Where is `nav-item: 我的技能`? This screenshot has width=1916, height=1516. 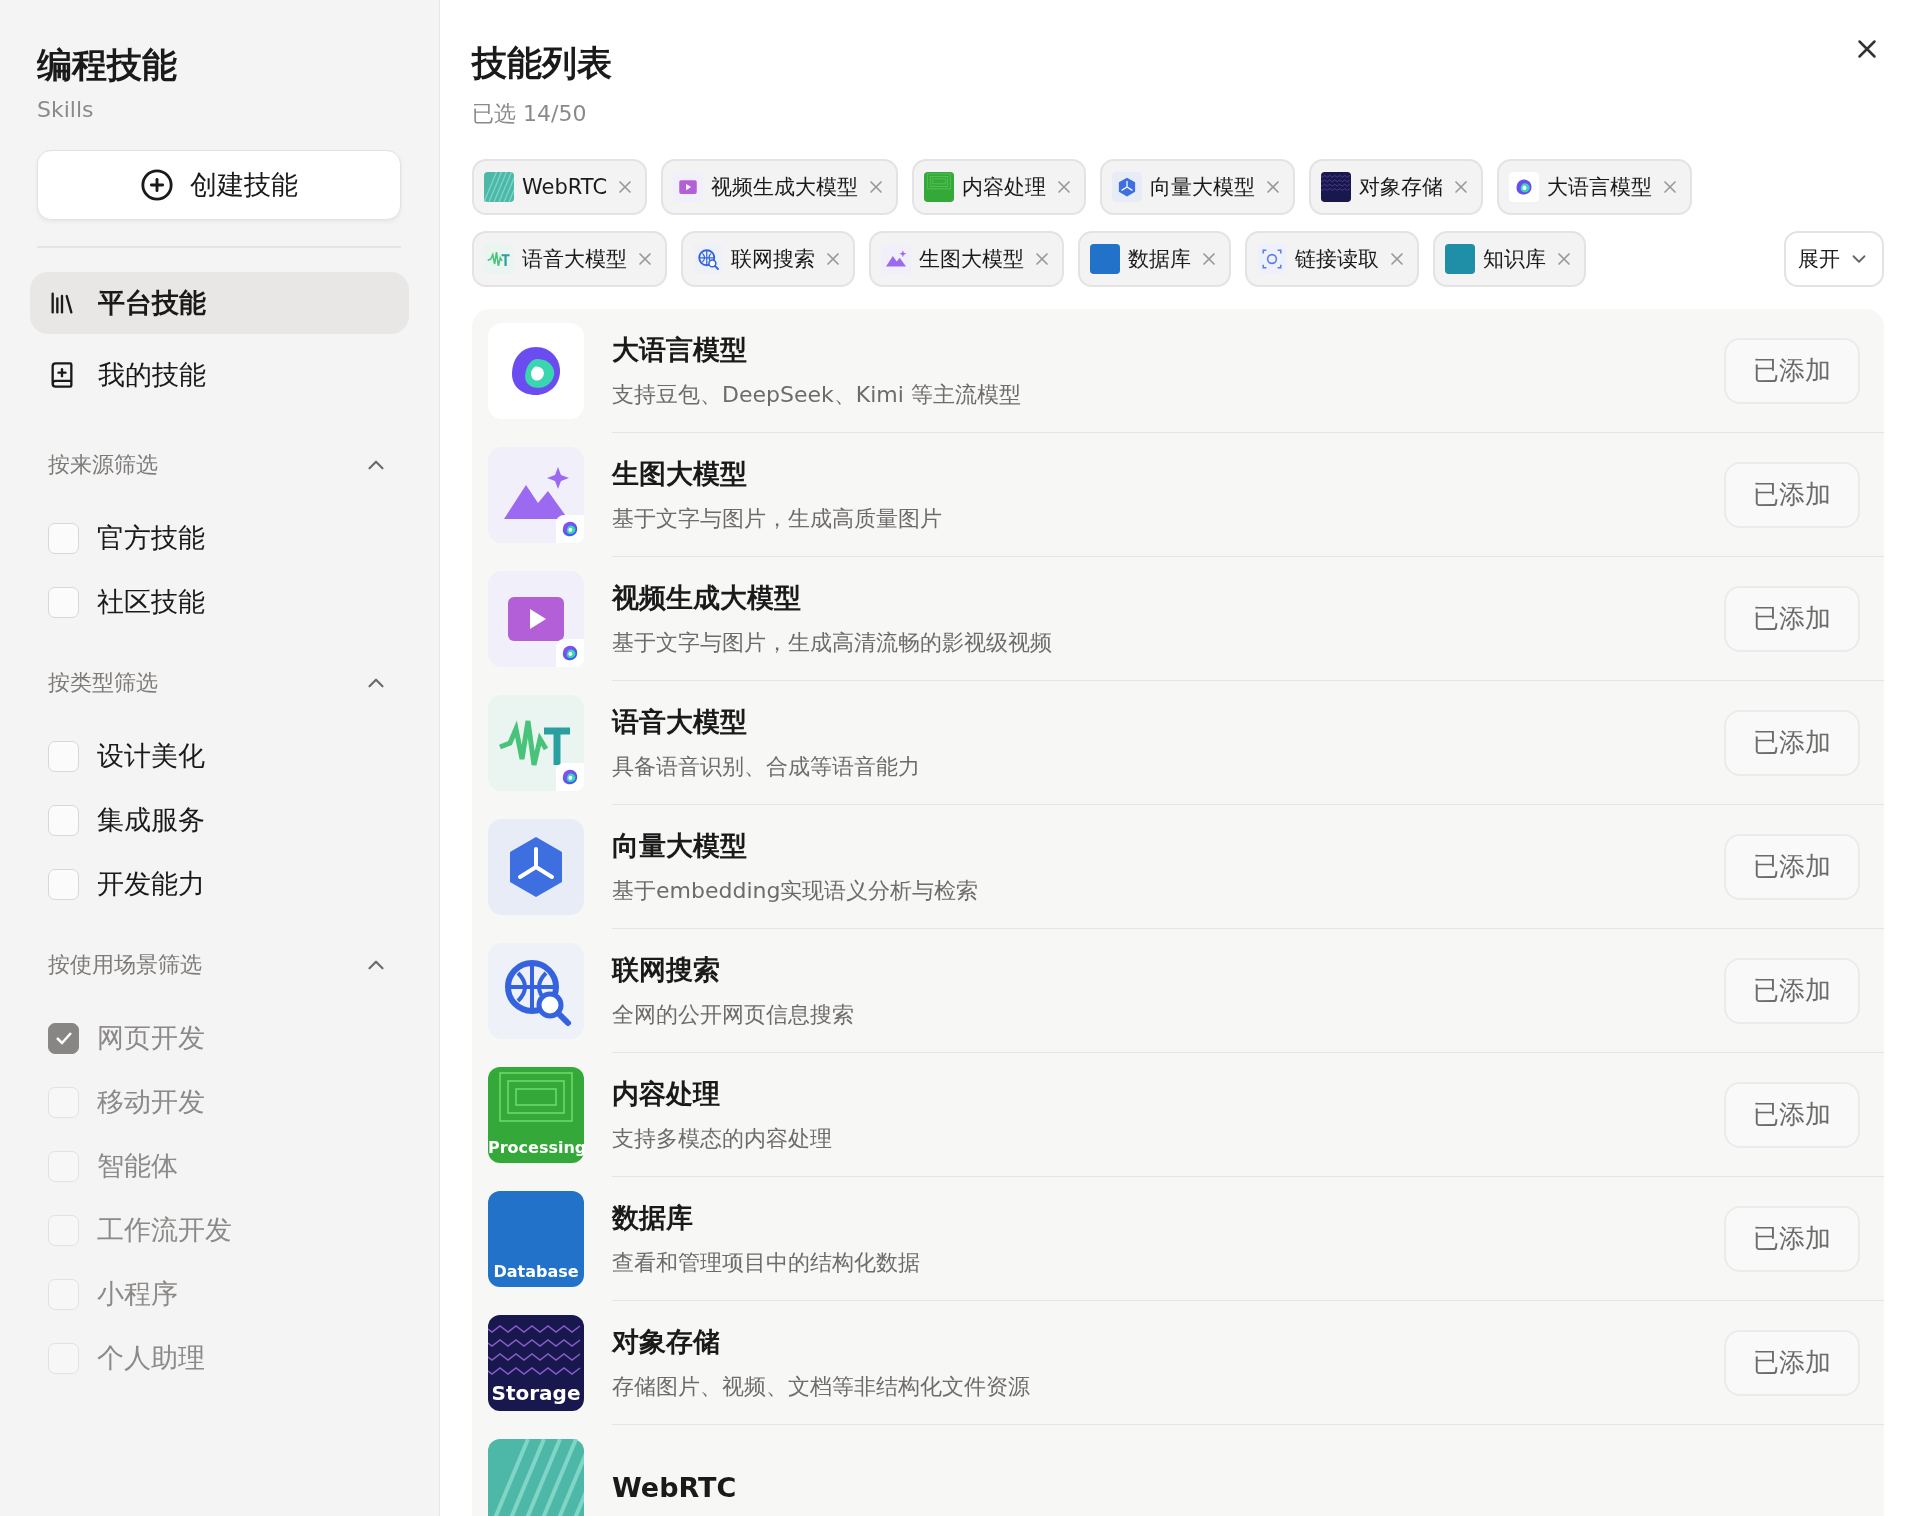
nav-item: 我的技能 is located at coordinates (219, 375).